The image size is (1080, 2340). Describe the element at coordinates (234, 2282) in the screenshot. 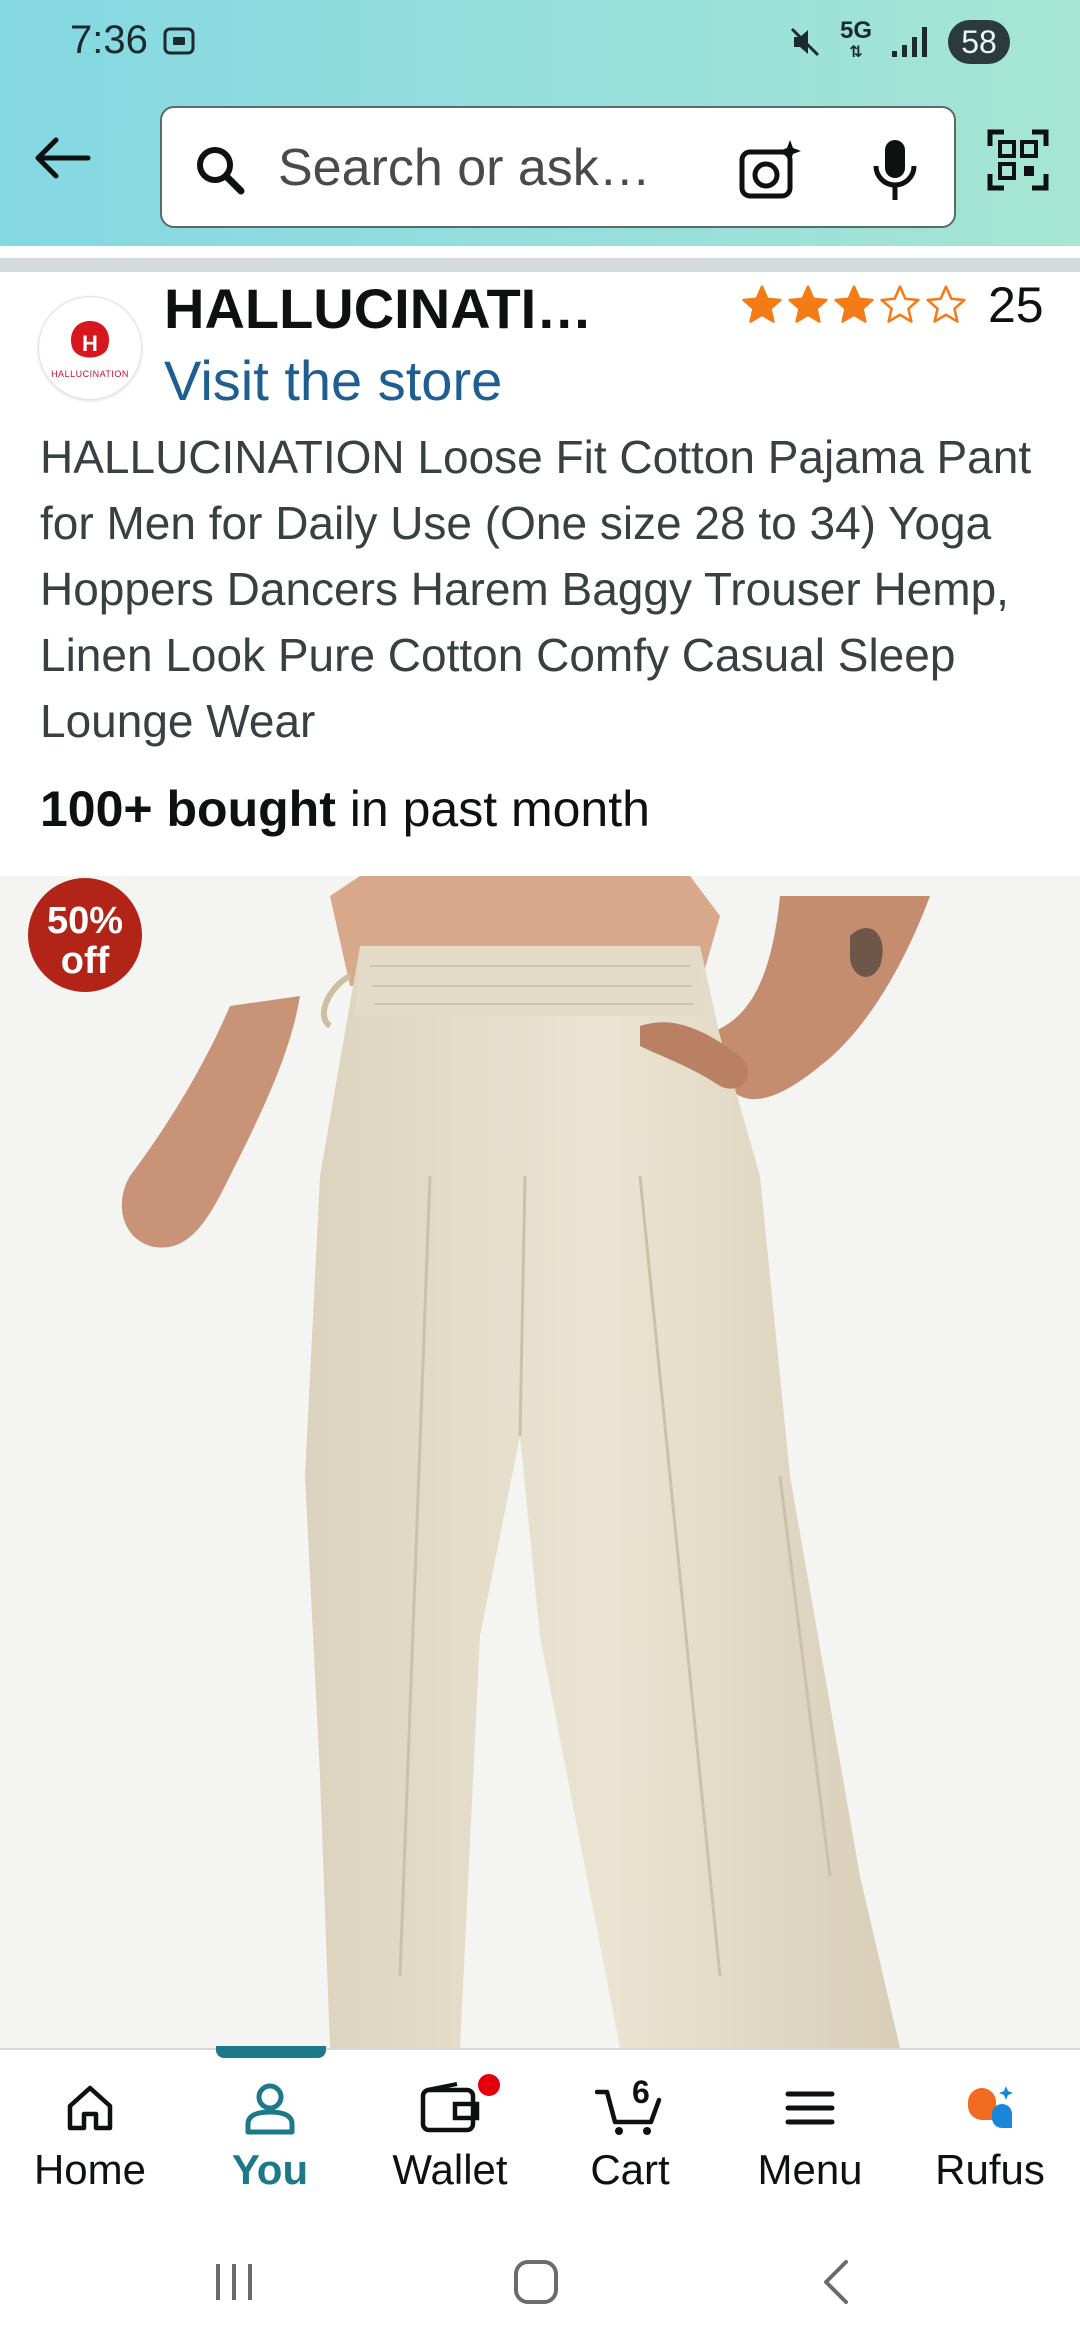

I see `recent-apps-icon` at that location.